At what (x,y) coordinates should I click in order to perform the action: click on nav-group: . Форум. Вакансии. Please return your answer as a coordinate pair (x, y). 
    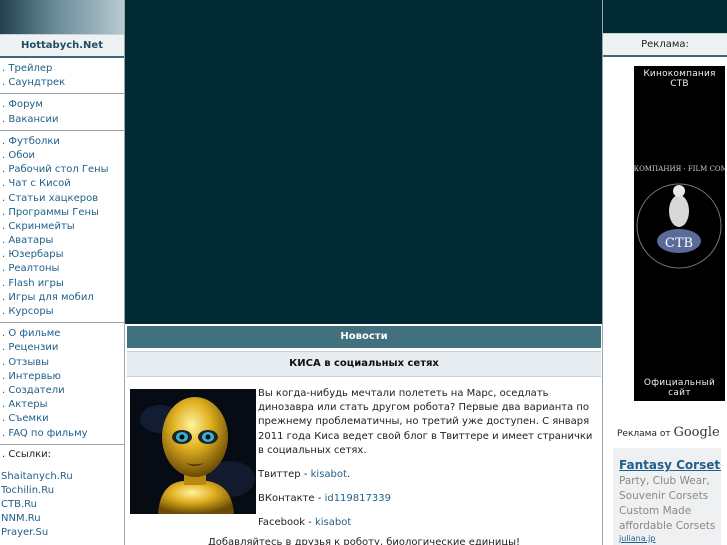
    Looking at the image, I should click on (62, 112).